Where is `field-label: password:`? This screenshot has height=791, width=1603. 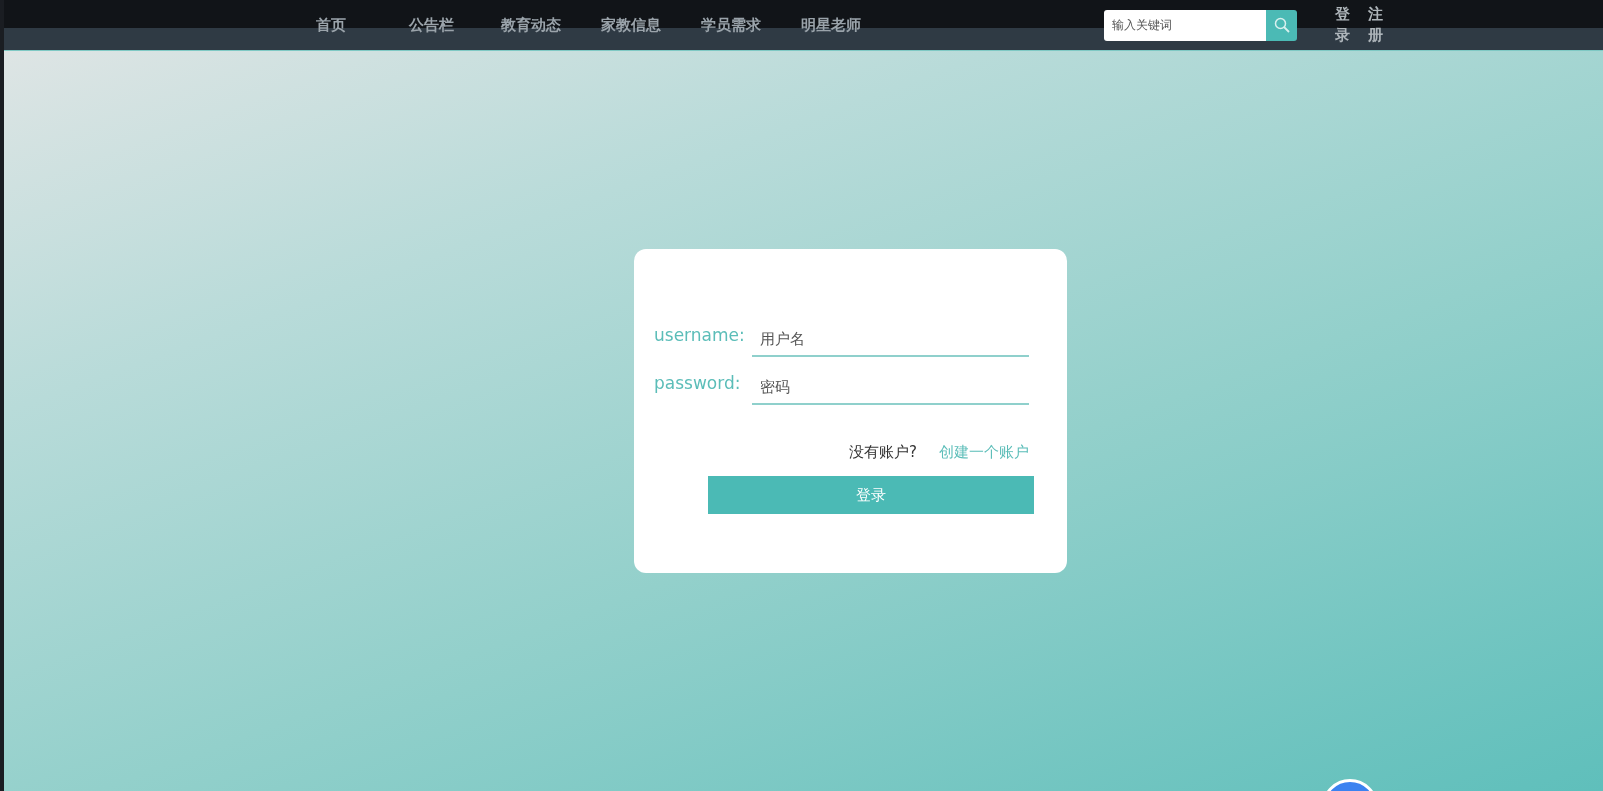
field-label: password: is located at coordinates (697, 384).